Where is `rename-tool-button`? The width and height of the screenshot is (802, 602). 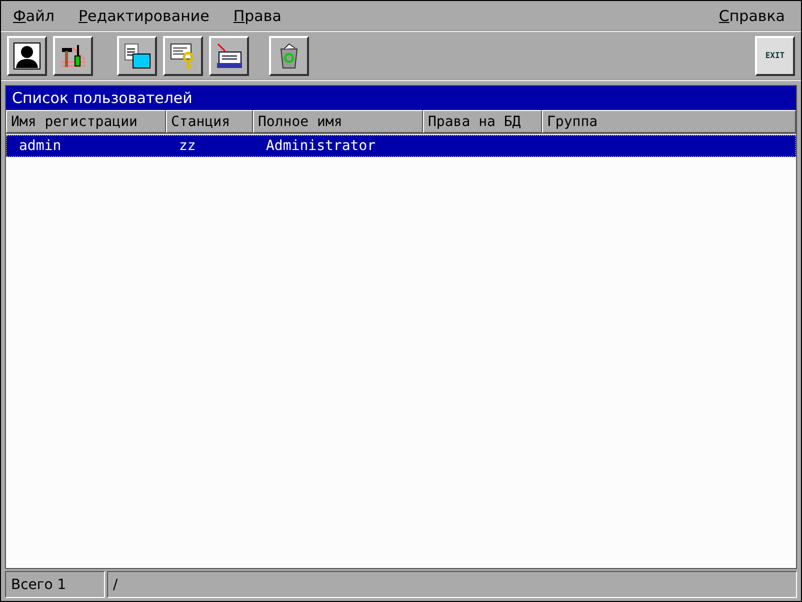
rename-tool-button is located at coordinates (137, 56).